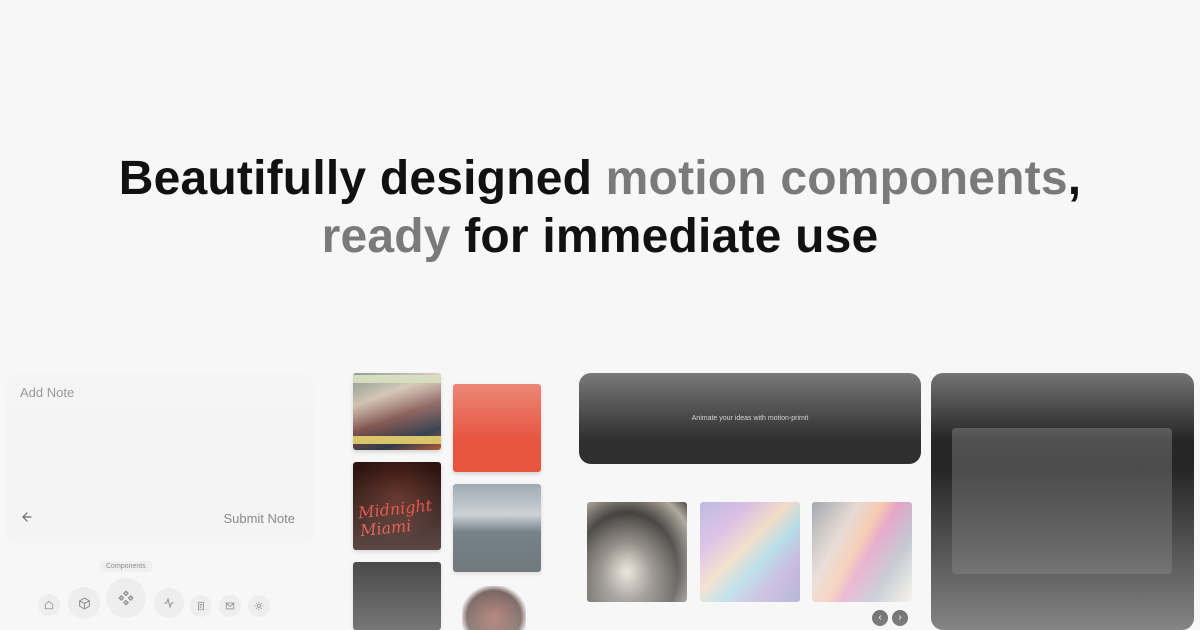 This screenshot has width=1200, height=630. I want to click on text-effect-panel: Animate your ideas with motion-primit, so click(750, 418).